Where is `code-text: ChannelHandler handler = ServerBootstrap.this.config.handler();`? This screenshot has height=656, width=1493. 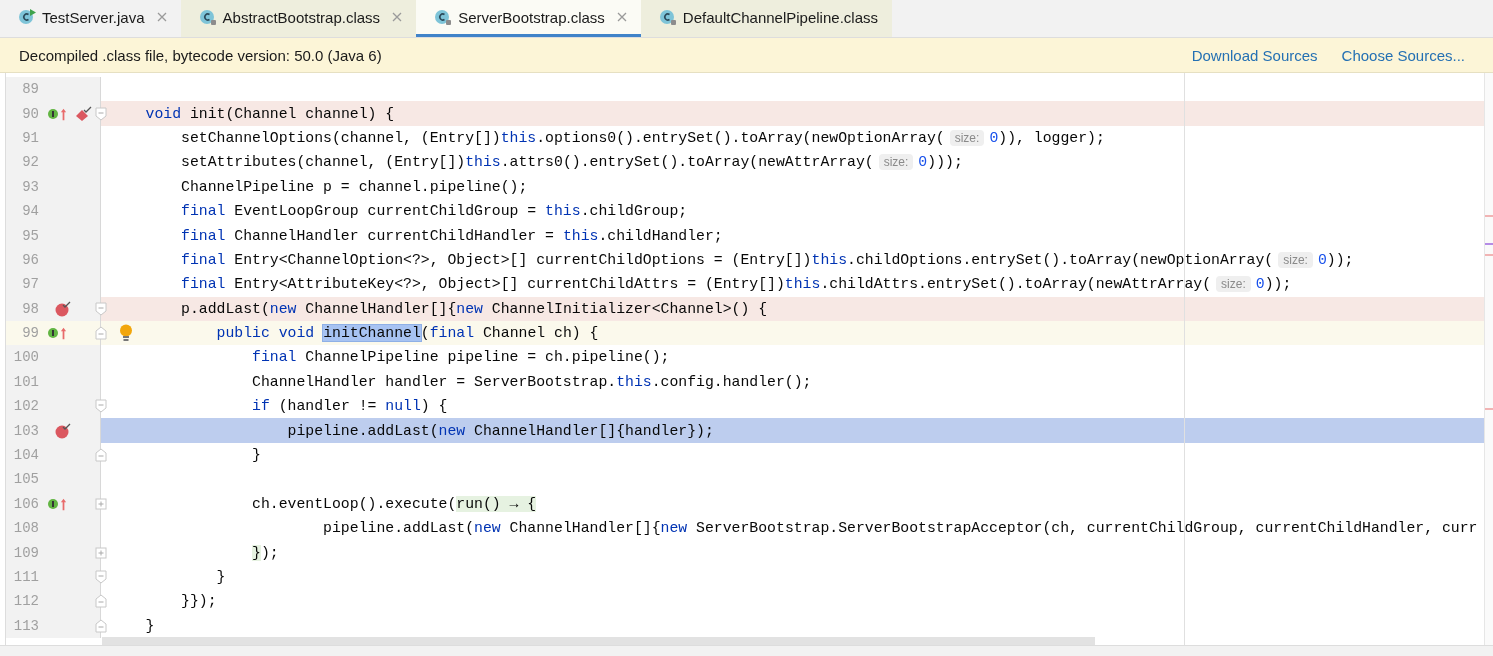
code-text: ChannelHandler handler = ServerBootstrap.this.config.handler(); is located at coordinates (531, 381).